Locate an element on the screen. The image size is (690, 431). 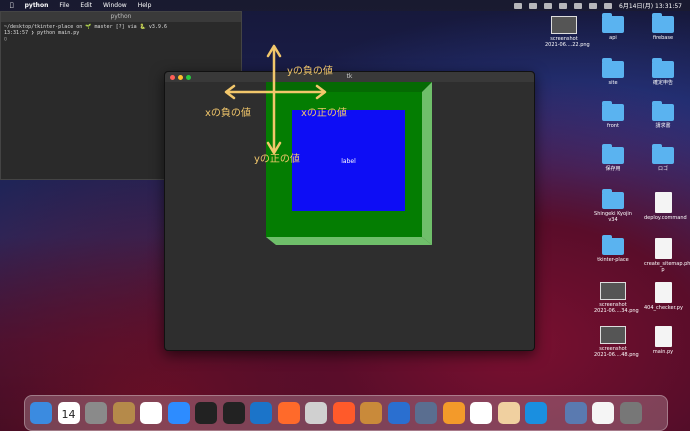
desktop-icon-label: 保存用 is located at coordinates (613, 169).